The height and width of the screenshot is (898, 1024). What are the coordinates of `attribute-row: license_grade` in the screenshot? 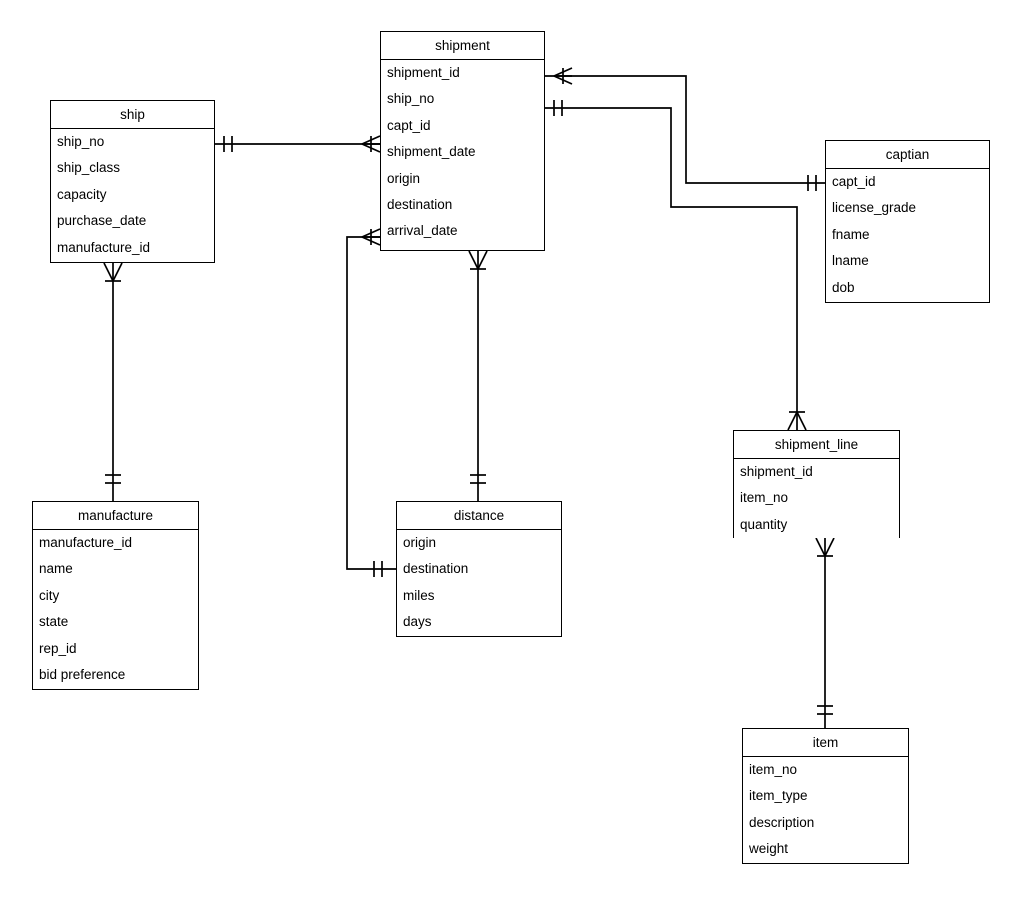 It's located at (874, 208).